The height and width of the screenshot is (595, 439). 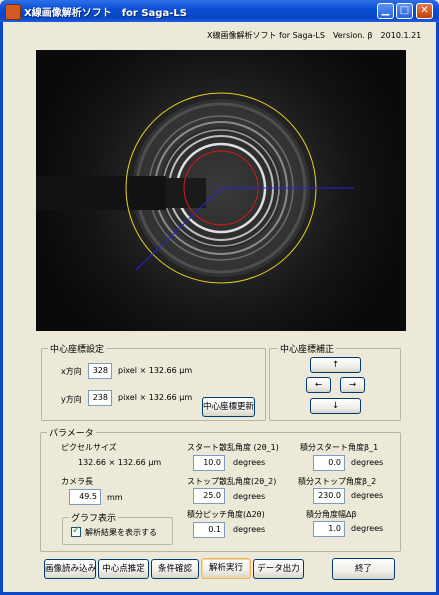 What do you see at coordinates (335, 406) in the screenshot?
I see `move-down-button: ↓` at bounding box center [335, 406].